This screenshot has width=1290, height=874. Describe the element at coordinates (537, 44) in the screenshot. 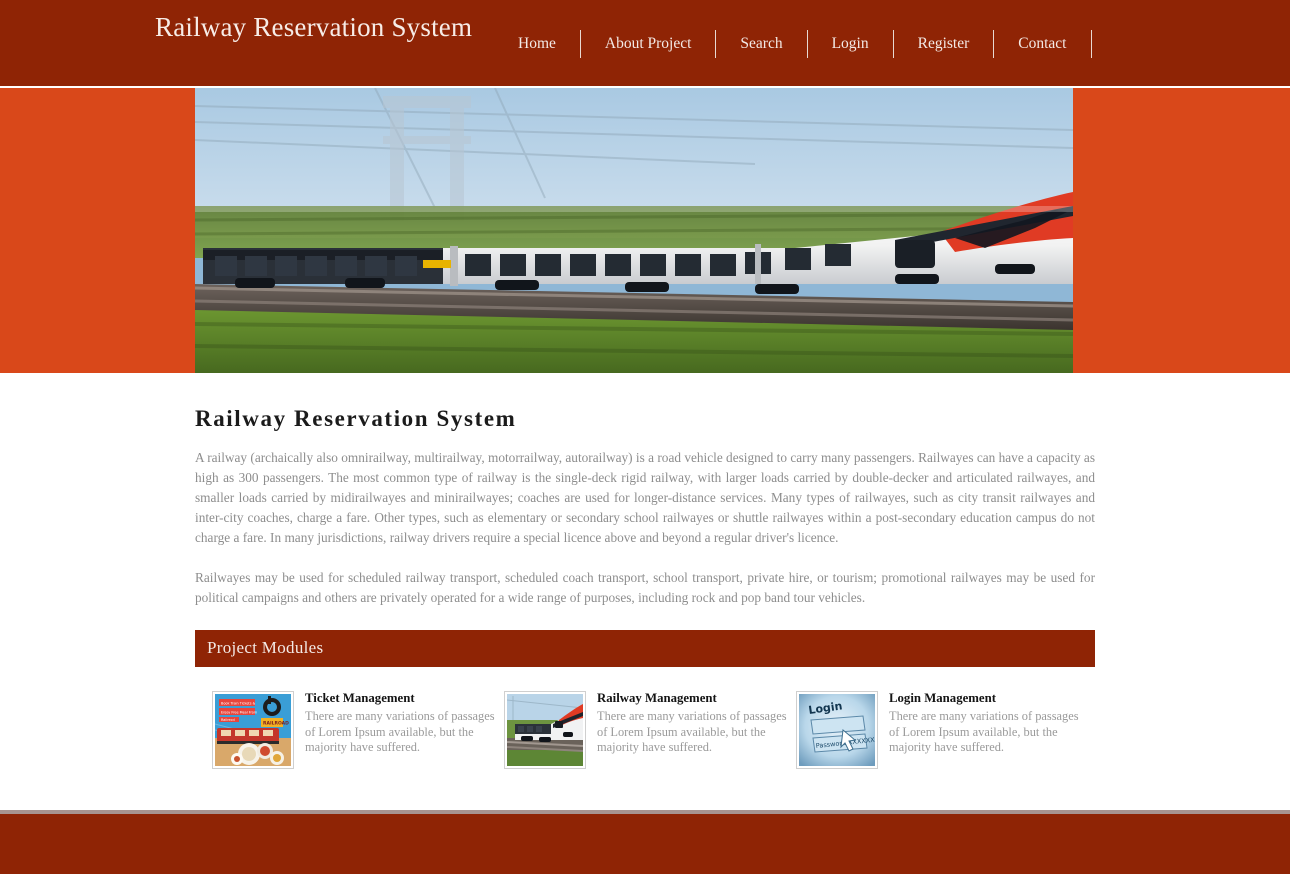

I see `nav-link-home: Home` at that location.